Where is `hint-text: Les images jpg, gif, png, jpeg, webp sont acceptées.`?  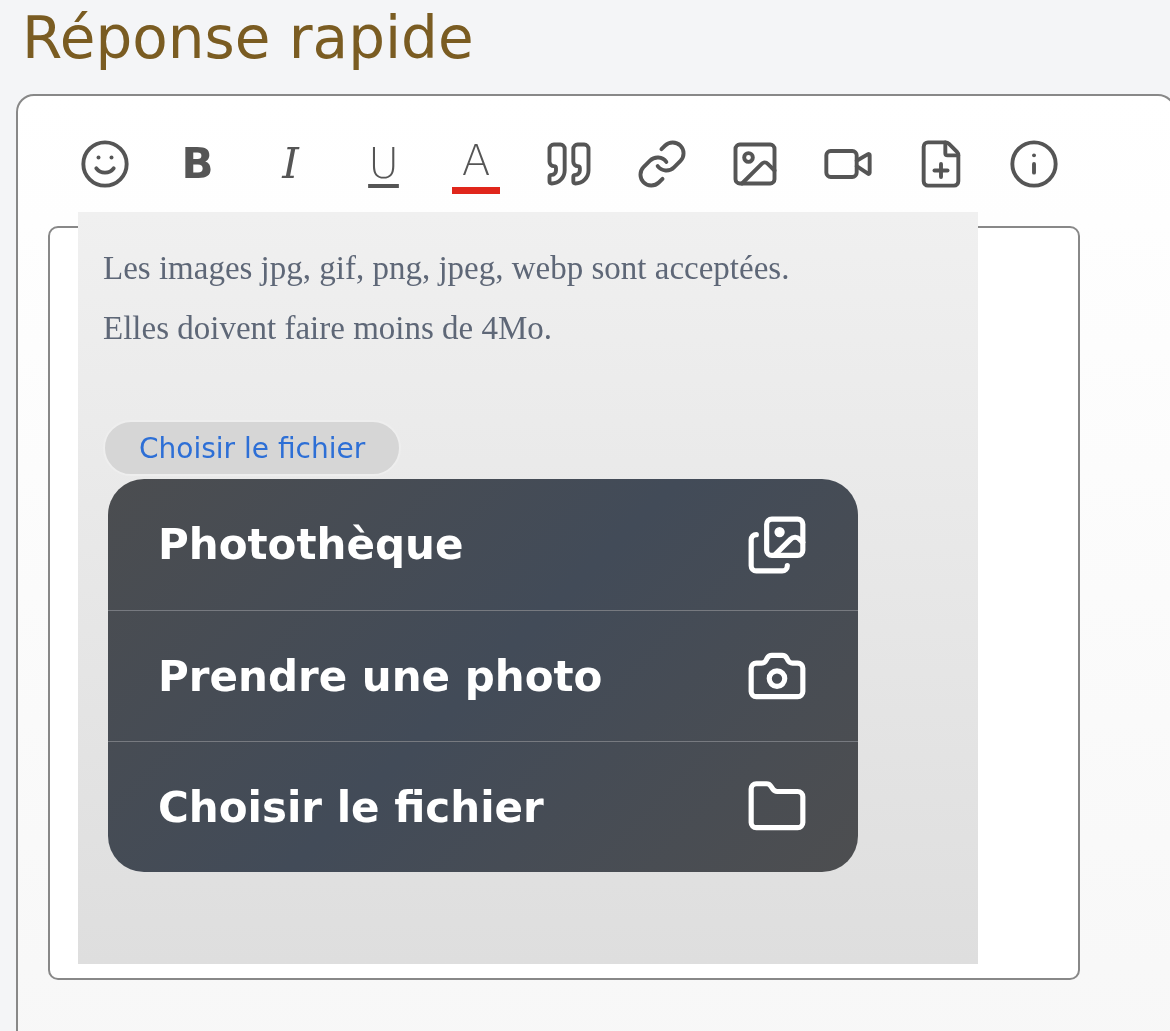 hint-text: Les images jpg, gif, png, jpeg, webp sont acceptées. is located at coordinates (446, 268).